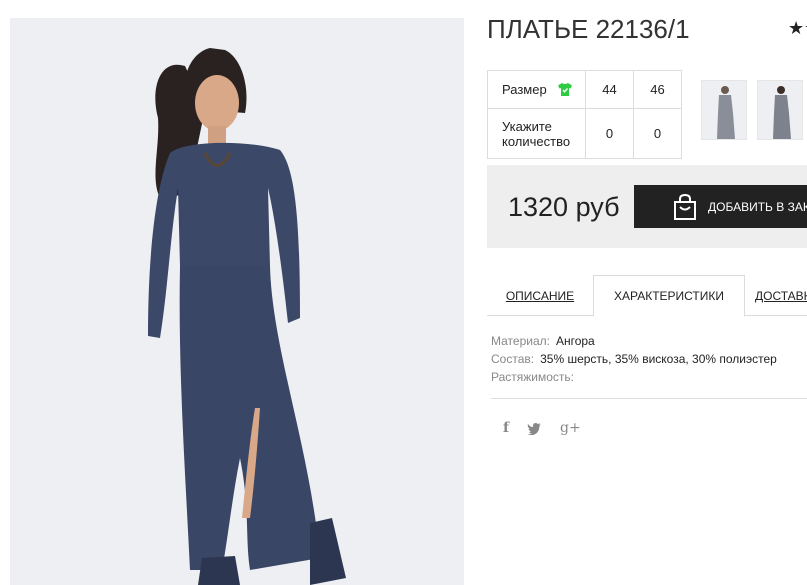 The image size is (807, 585). Describe the element at coordinates (609, 89) in the screenshot. I see `size-44: 44` at that location.